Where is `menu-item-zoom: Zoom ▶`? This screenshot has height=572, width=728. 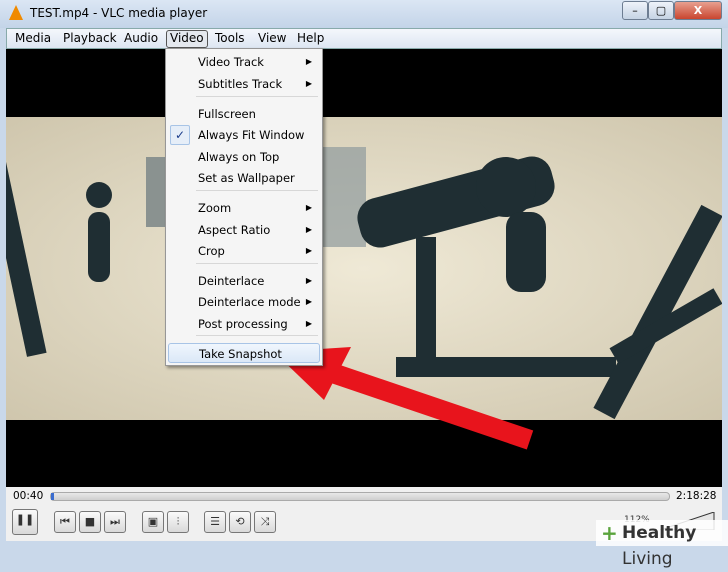 menu-item-zoom: Zoom ▶ is located at coordinates (244, 208).